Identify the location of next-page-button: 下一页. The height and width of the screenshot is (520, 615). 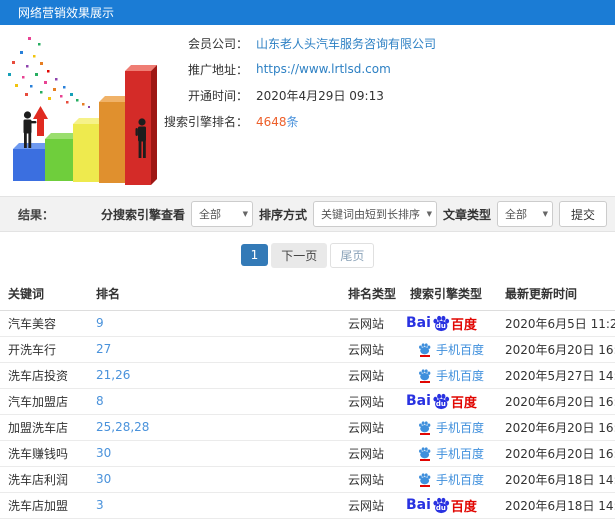
(299, 255).